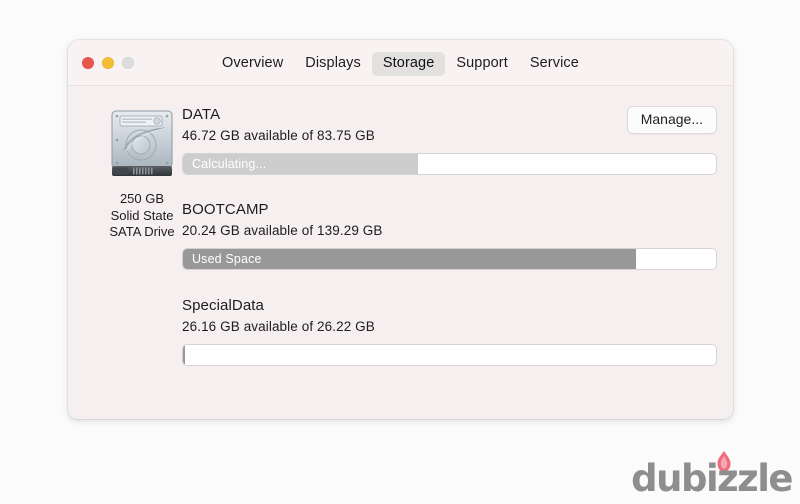 This screenshot has height=504, width=800. What do you see at coordinates (408, 64) in the screenshot?
I see `tab-storage: Storage` at bounding box center [408, 64].